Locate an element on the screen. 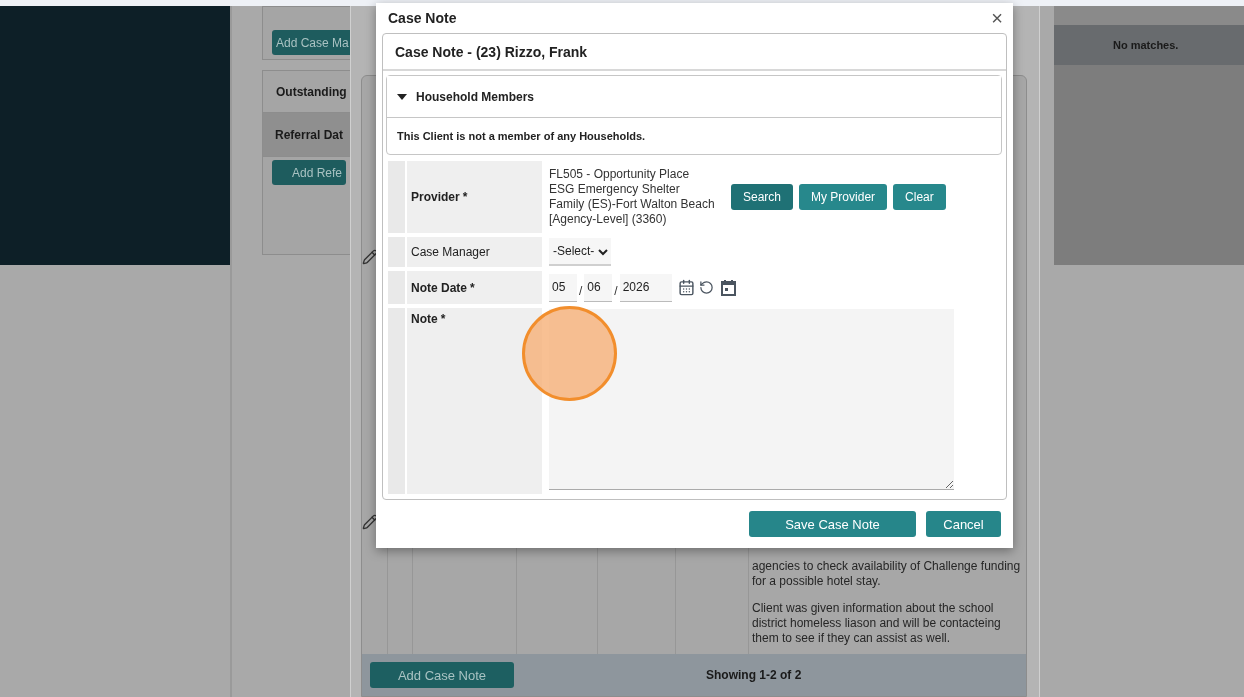 This screenshot has height=697, width=1244. clear-button: Clear is located at coordinates (919, 197).